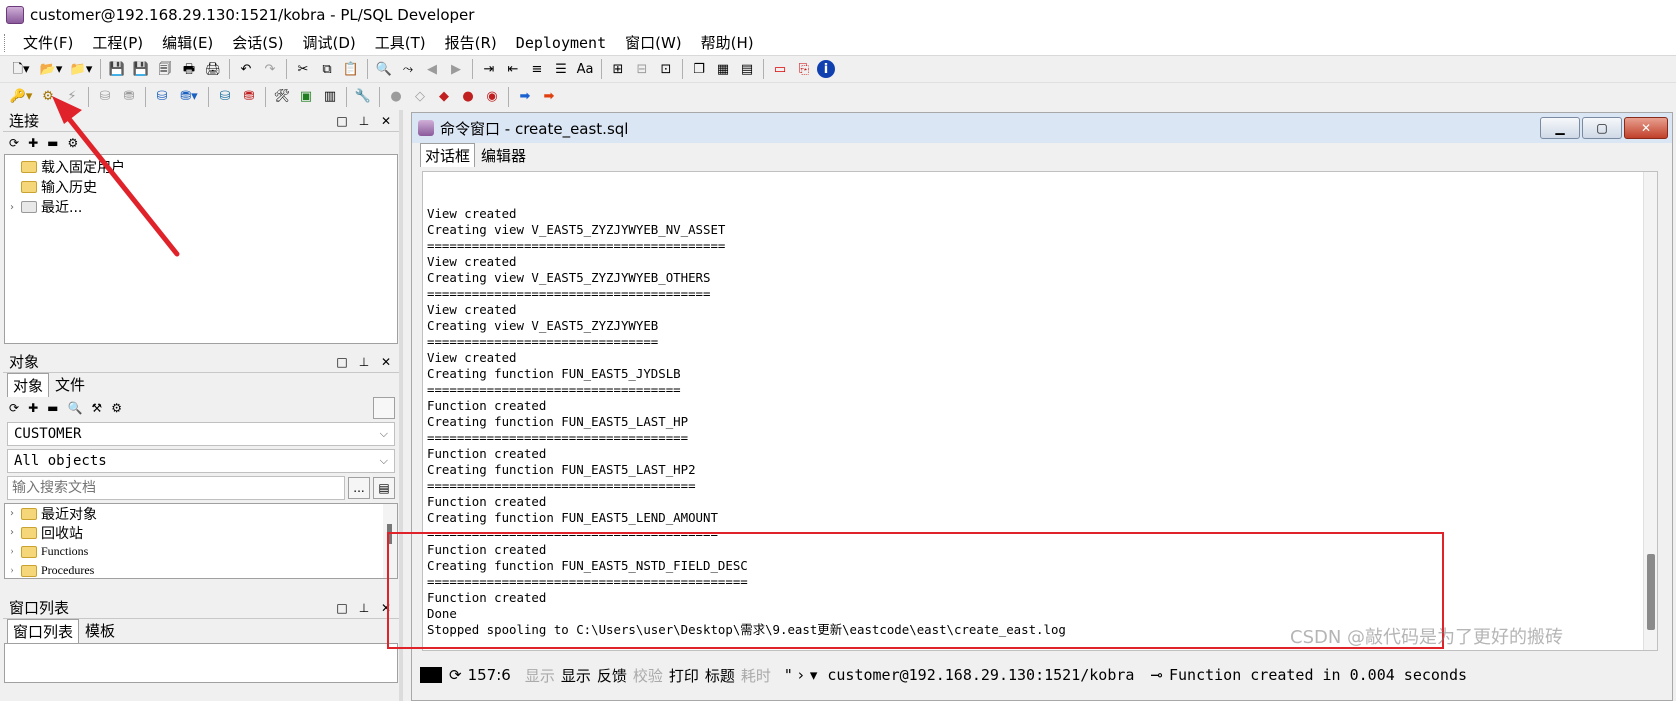 This screenshot has height=701, width=1676. What do you see at coordinates (201, 513) in the screenshot?
I see `list-item: › 最近对象` at bounding box center [201, 513].